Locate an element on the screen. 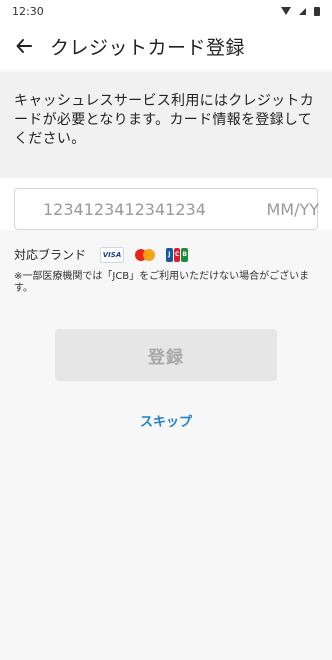 The image size is (332, 660). card-field is located at coordinates (167, 209).